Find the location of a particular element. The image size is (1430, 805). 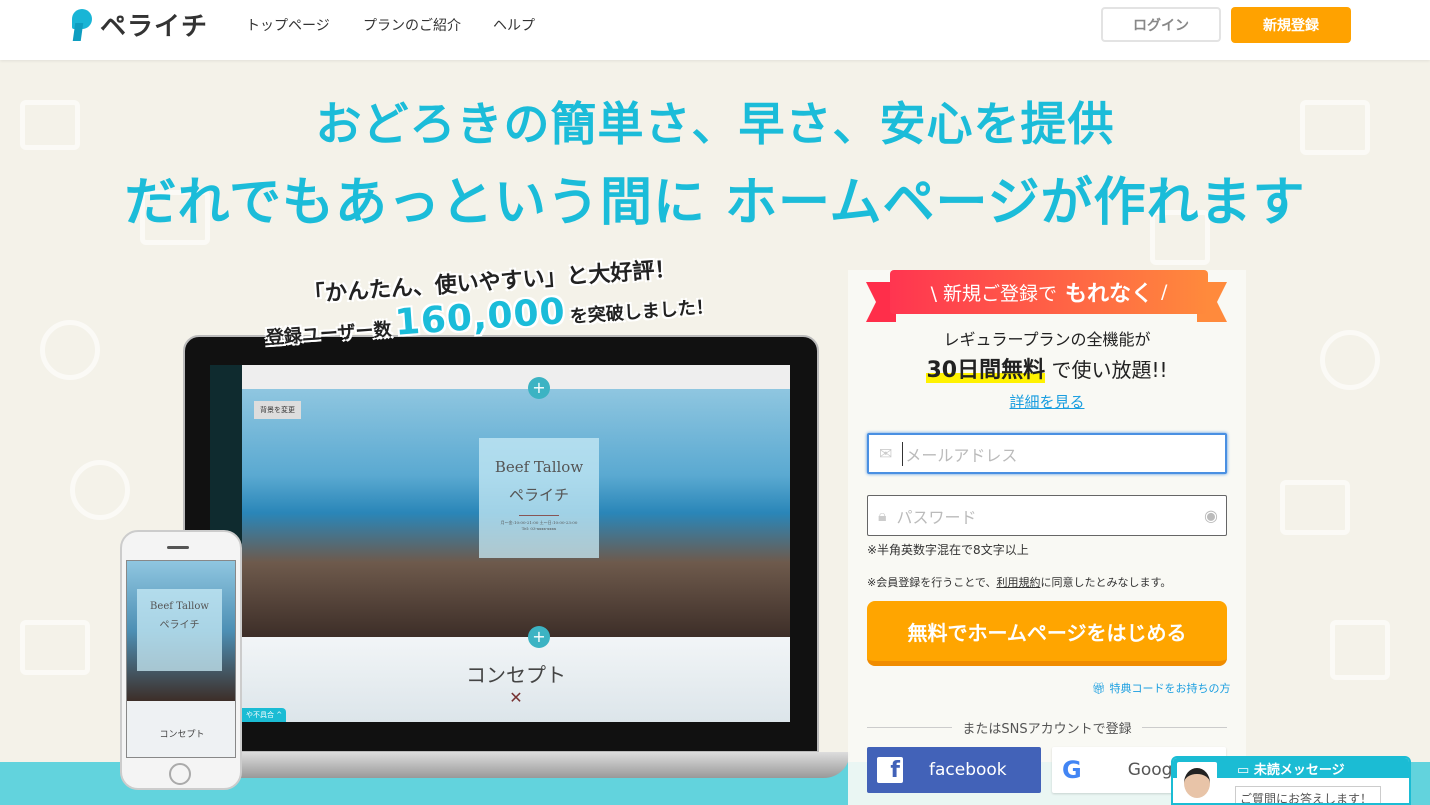

logo: ペライチ is located at coordinates (139, 24).